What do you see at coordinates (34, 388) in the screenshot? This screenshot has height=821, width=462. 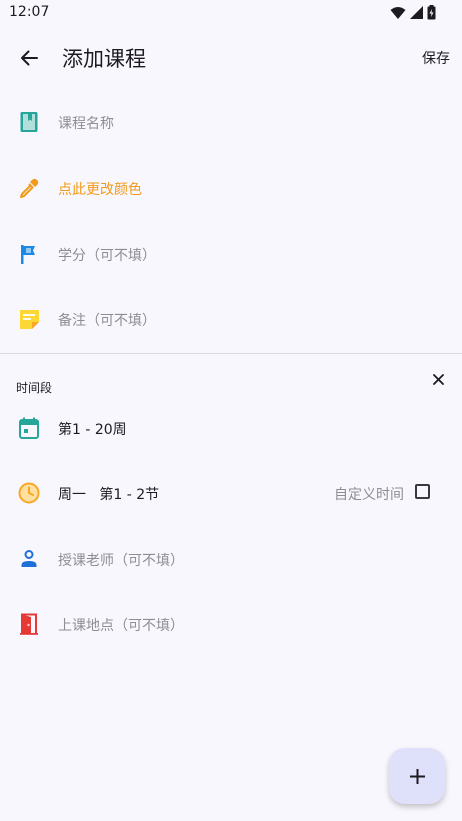 I see `time-section-title: 时间段` at bounding box center [34, 388].